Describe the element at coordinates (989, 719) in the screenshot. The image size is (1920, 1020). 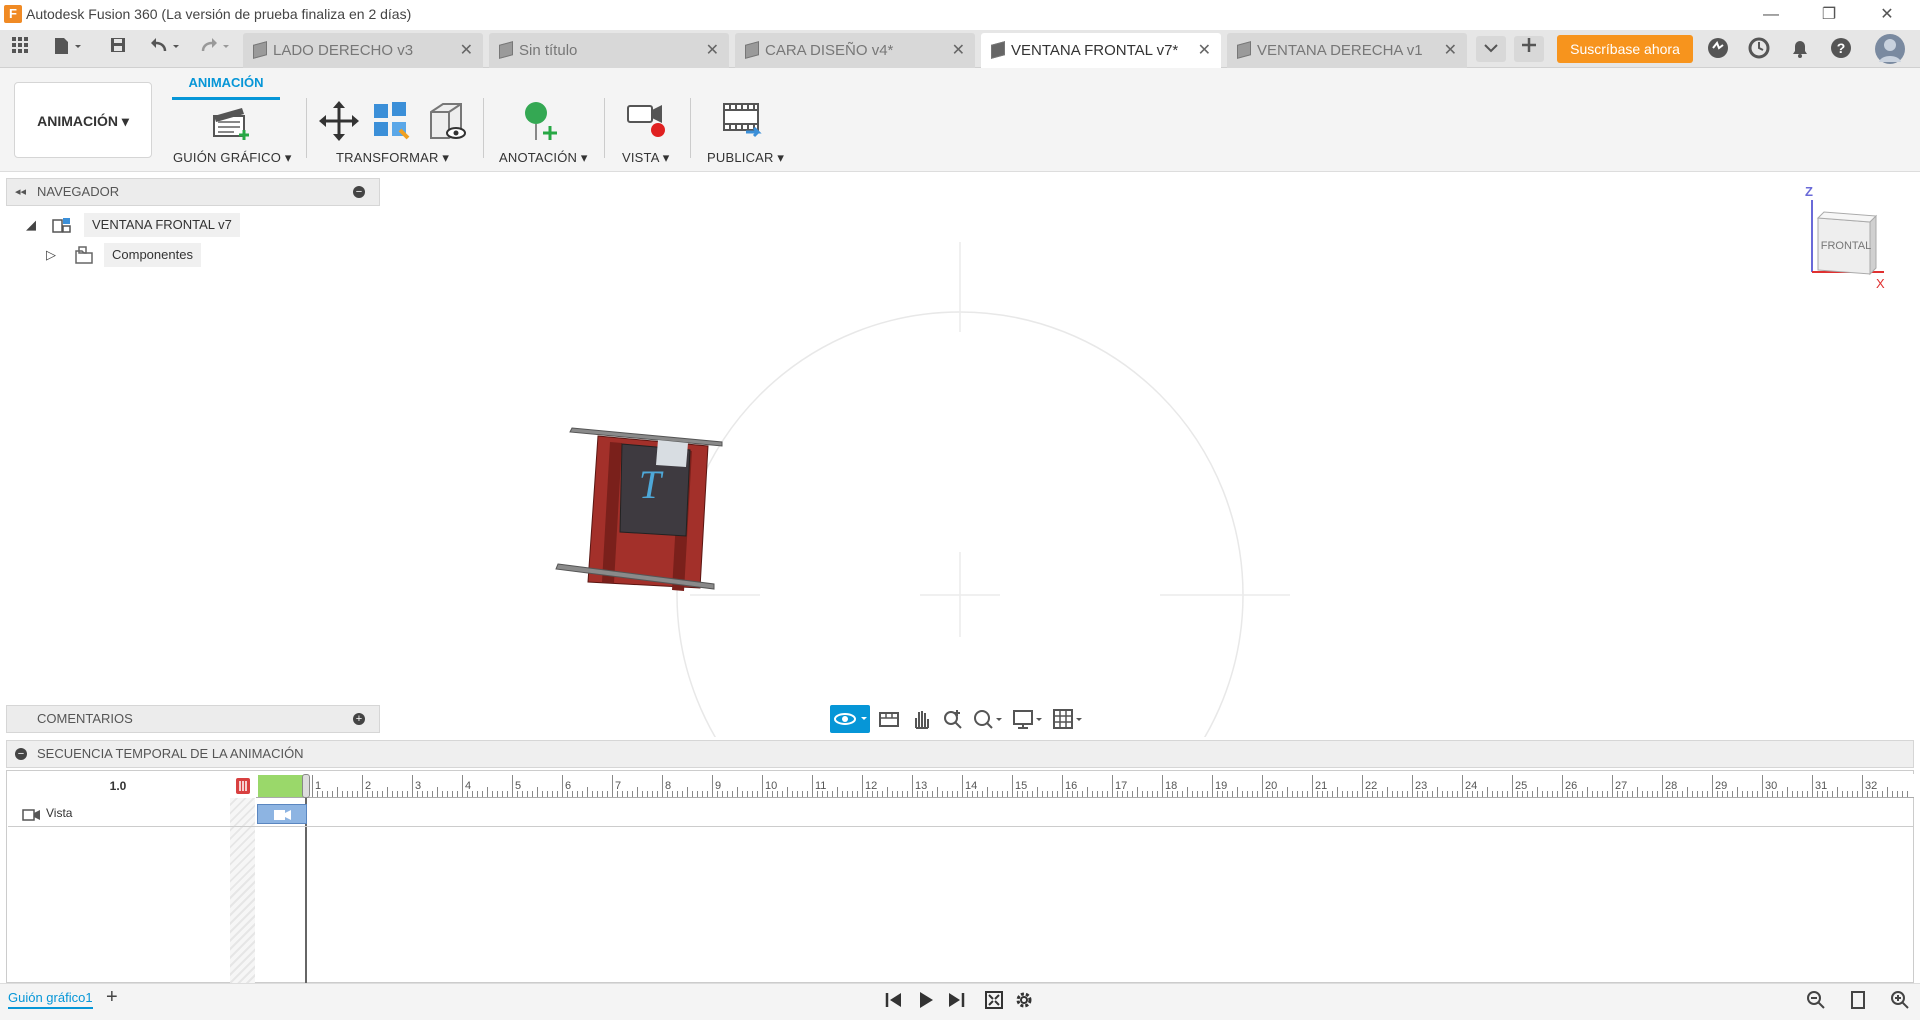
I see `fit-icon` at that location.